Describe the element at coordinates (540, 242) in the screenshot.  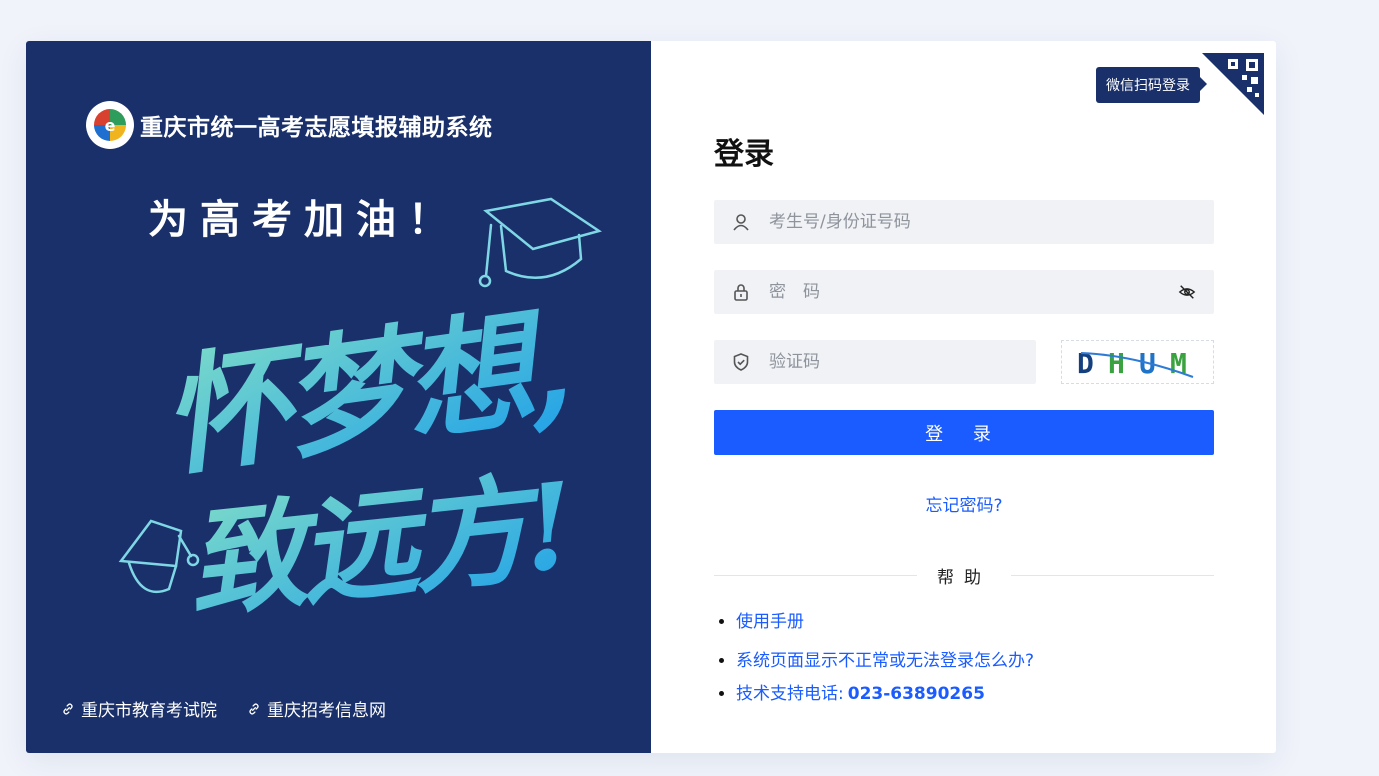
I see `graduation-cap-icon` at that location.